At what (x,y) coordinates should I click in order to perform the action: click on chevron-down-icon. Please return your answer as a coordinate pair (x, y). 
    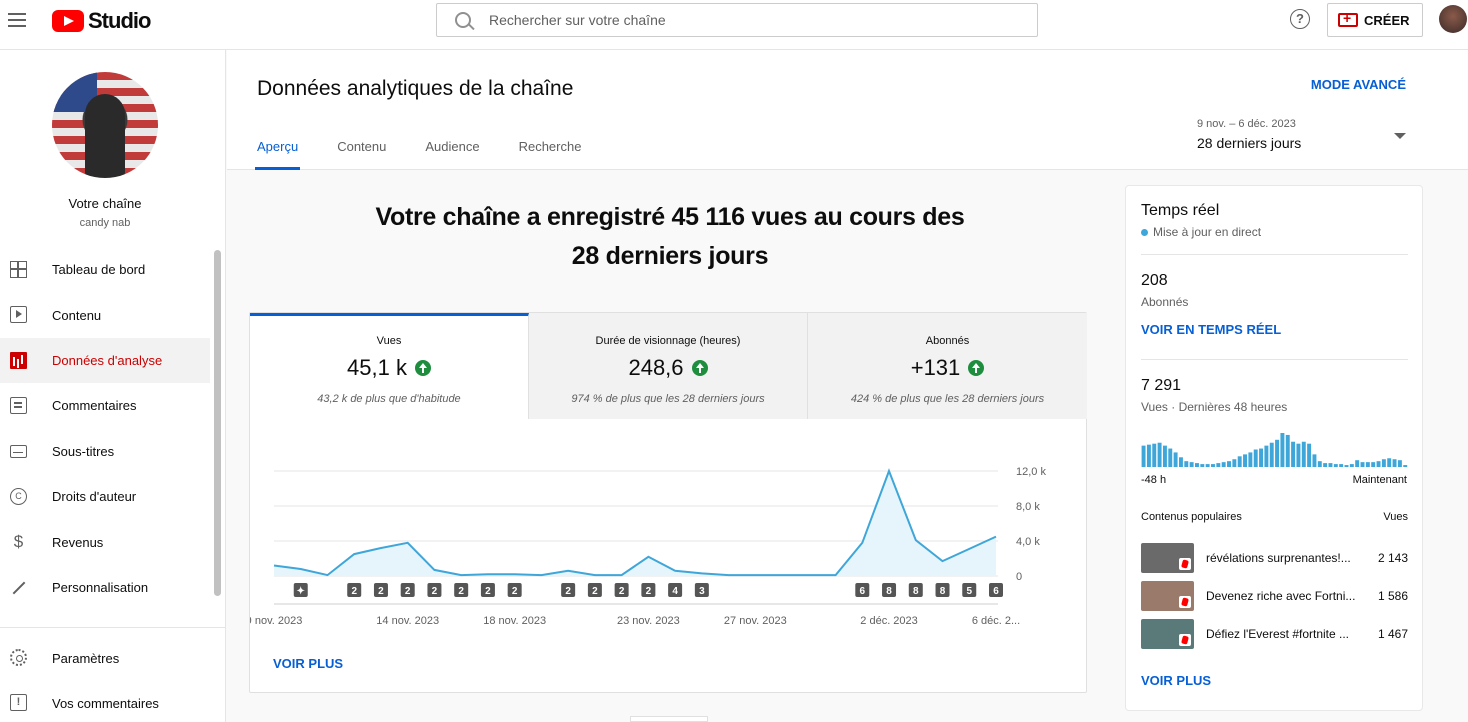
    Looking at the image, I should click on (1400, 136).